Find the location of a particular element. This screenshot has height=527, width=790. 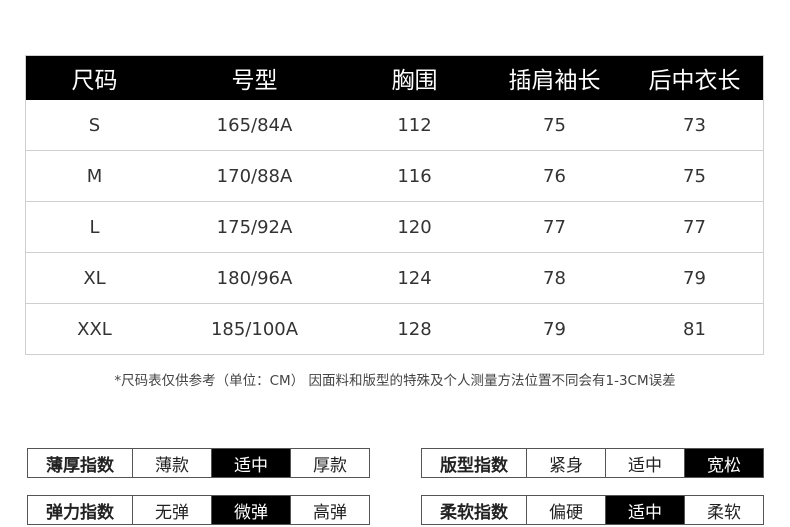

softness-index: 柔软指数 偏硬 适中 柔软 is located at coordinates (592, 510).